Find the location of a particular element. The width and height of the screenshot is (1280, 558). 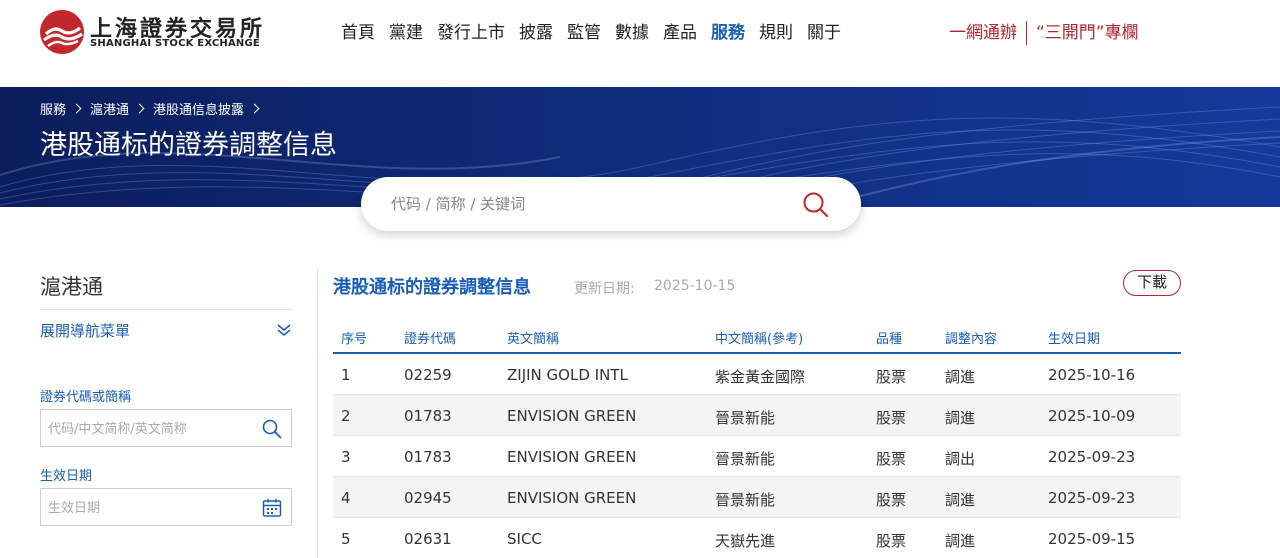

cell-no: 5 is located at coordinates (346, 539).